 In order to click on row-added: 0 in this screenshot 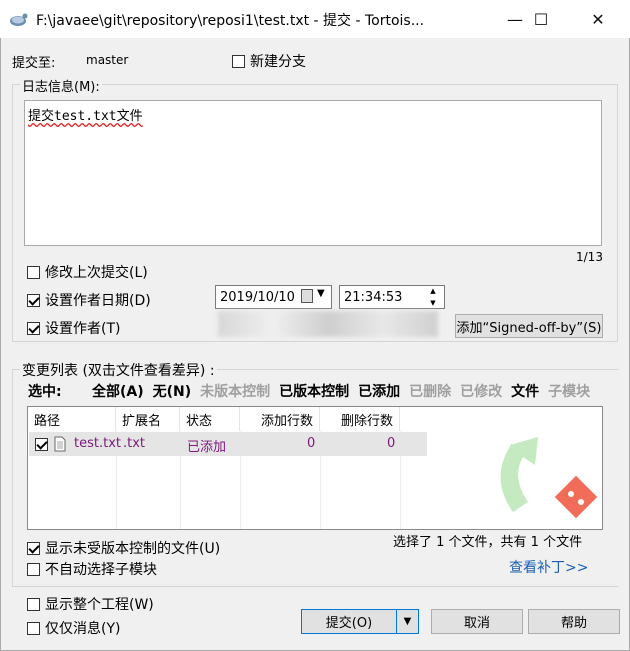, I will do `click(311, 443)`.